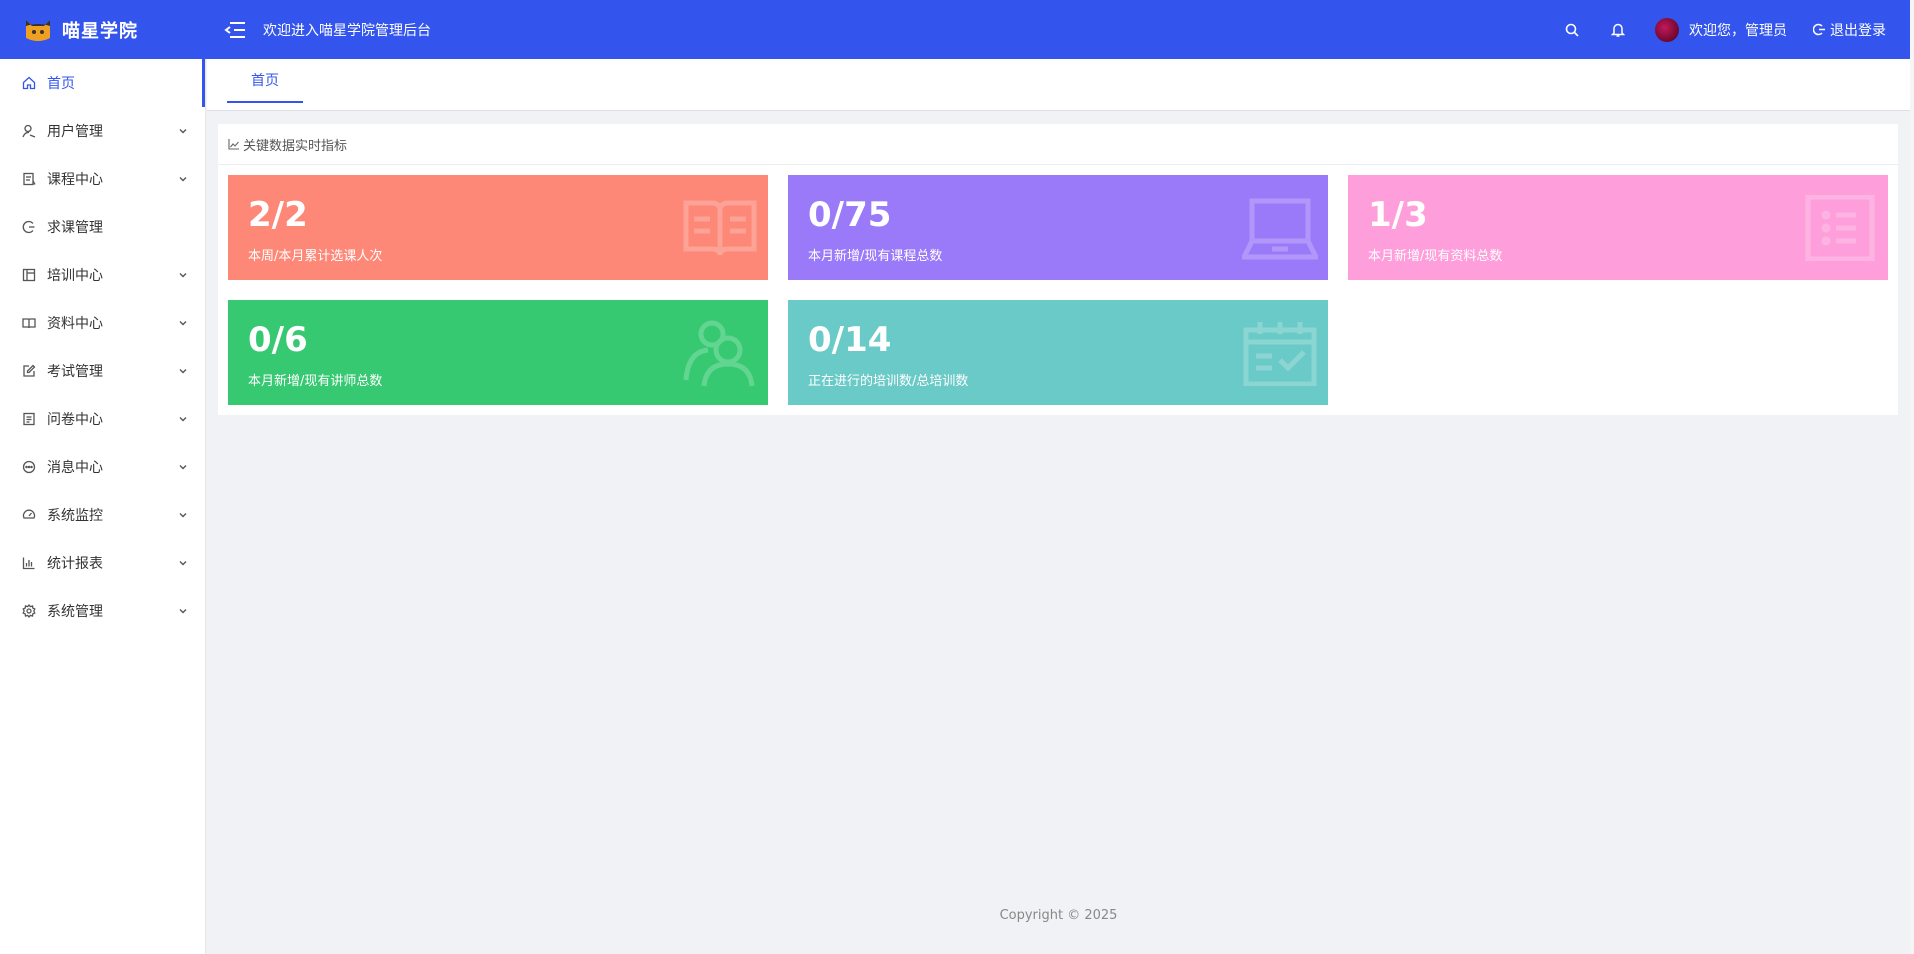 This screenshot has height=954, width=1914. Describe the element at coordinates (850, 215) in the screenshot. I see `metric-value: 0/75` at that location.